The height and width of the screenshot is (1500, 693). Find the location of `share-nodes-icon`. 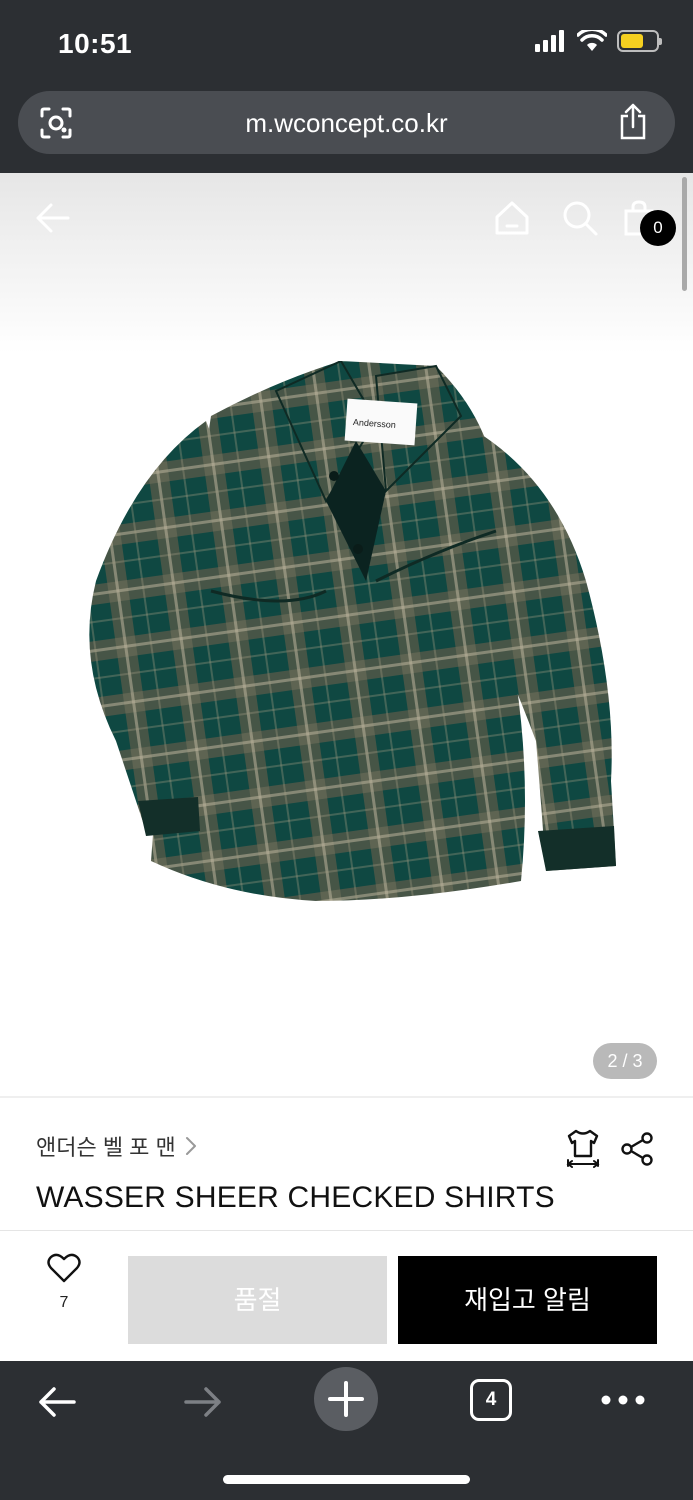

share-nodes-icon is located at coordinates (637, 1149).